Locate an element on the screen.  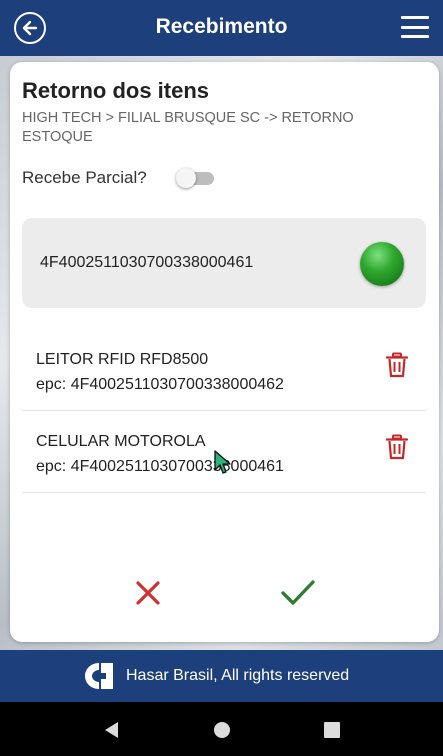
mouse-cursor-icon is located at coordinates (222, 462).